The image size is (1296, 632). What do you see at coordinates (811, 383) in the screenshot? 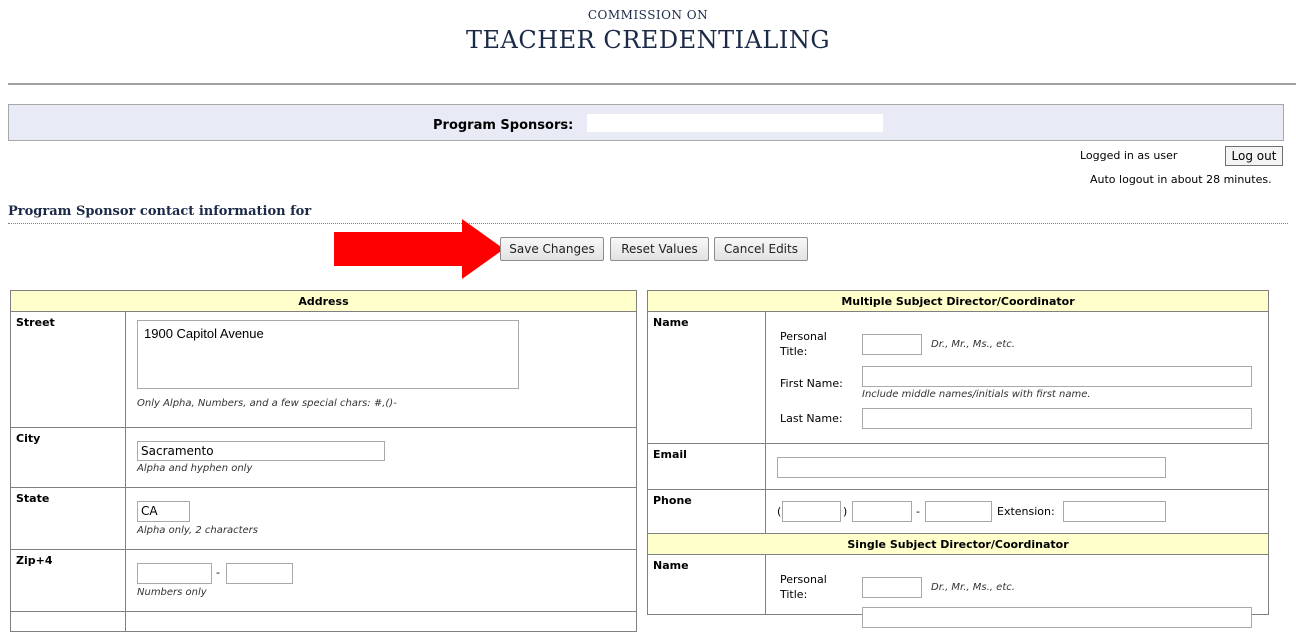
I see `ms-first-name-label: First Name:` at bounding box center [811, 383].